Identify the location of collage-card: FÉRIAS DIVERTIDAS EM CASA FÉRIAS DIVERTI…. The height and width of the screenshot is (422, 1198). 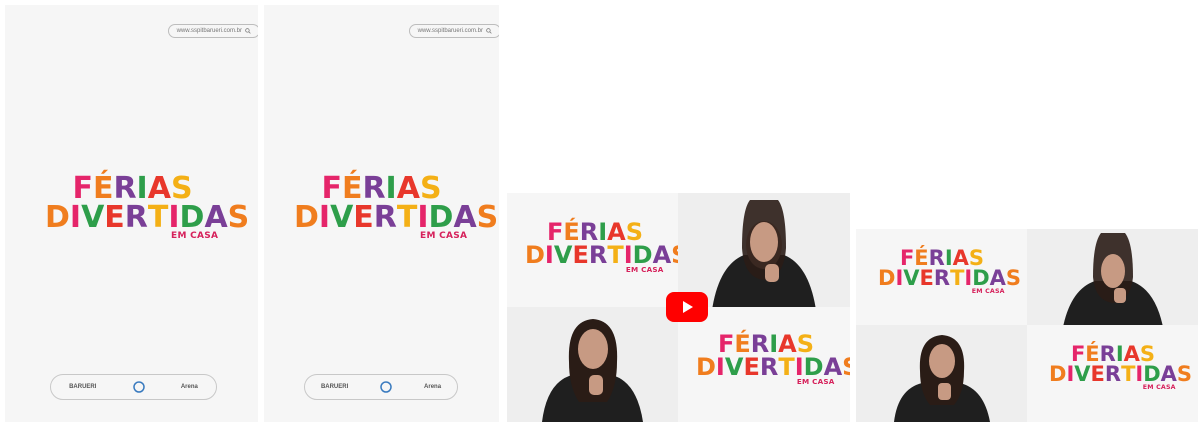
(1027, 325).